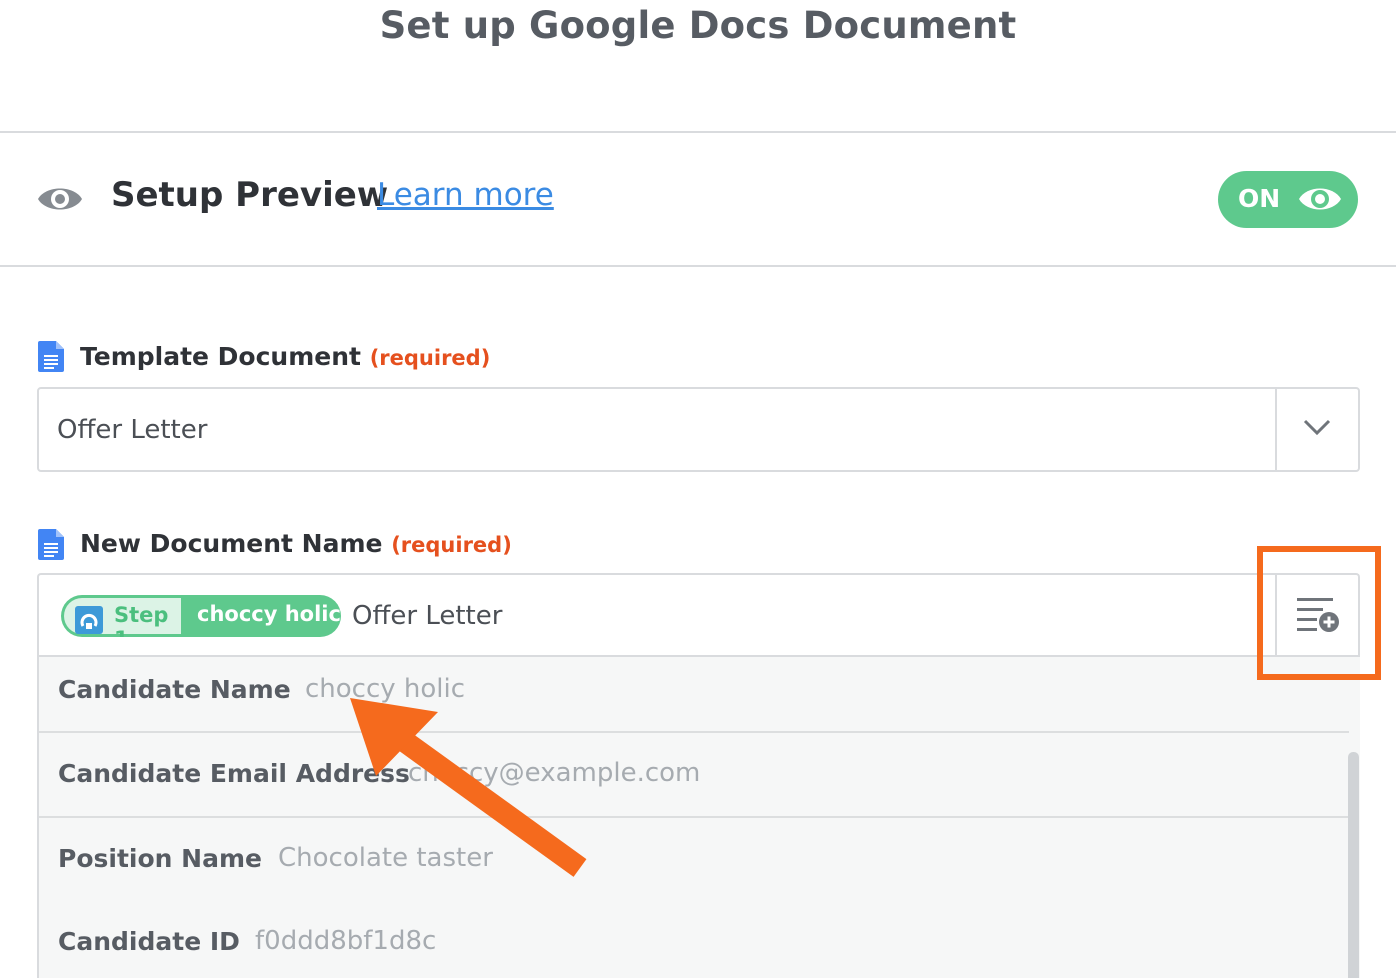 The height and width of the screenshot is (978, 1400). I want to click on page-title: Set up Google Docs Document, so click(698, 25).